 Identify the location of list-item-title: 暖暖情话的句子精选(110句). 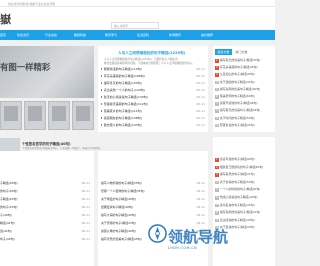
(123, 69).